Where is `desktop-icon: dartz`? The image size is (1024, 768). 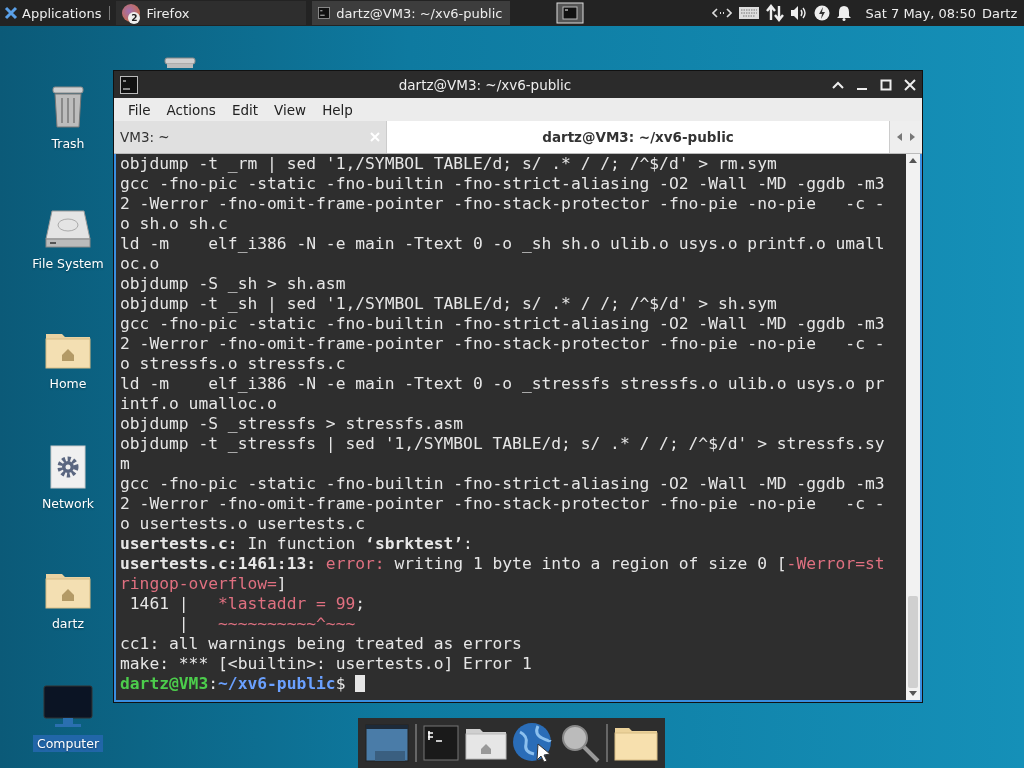
desktop-icon: dartz is located at coordinates (68, 582).